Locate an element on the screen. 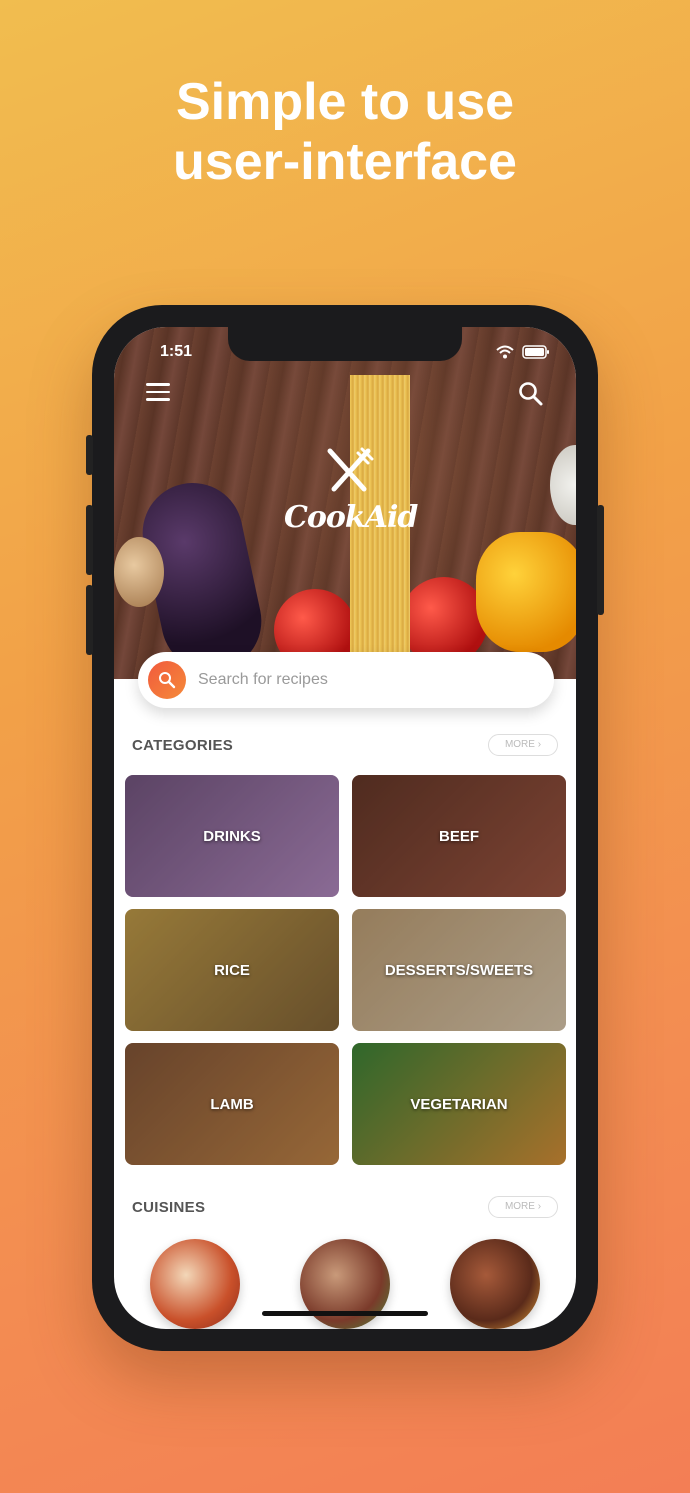  app-logo: CookAid is located at coordinates (351, 491).